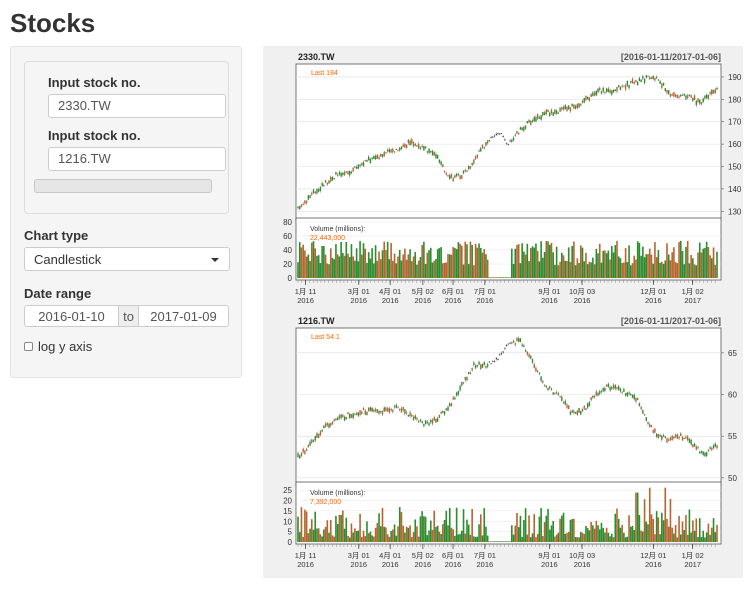 This screenshot has height=596, width=756. I want to click on volume-value-label: 22,443,000, so click(327, 238).